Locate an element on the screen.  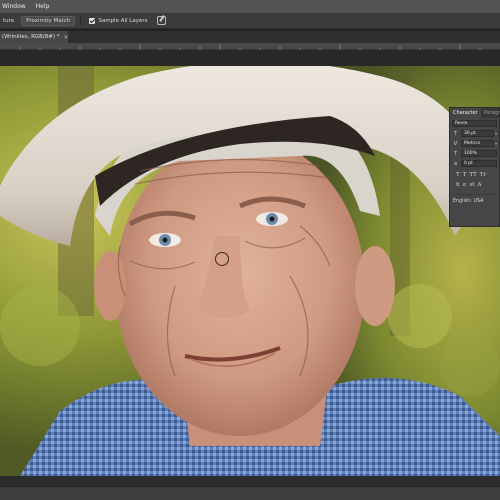
menu-window: Window is located at coordinates (14, 6).